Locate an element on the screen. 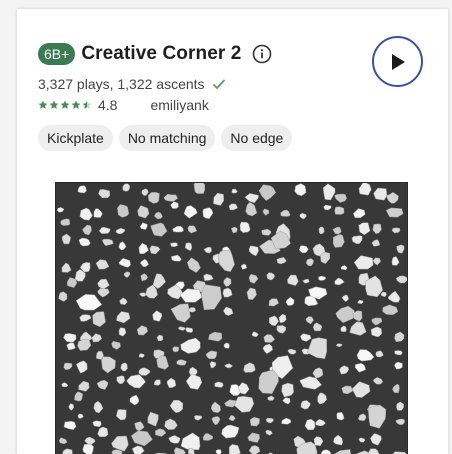 The image size is (452, 454). info-icon is located at coordinates (262, 54).